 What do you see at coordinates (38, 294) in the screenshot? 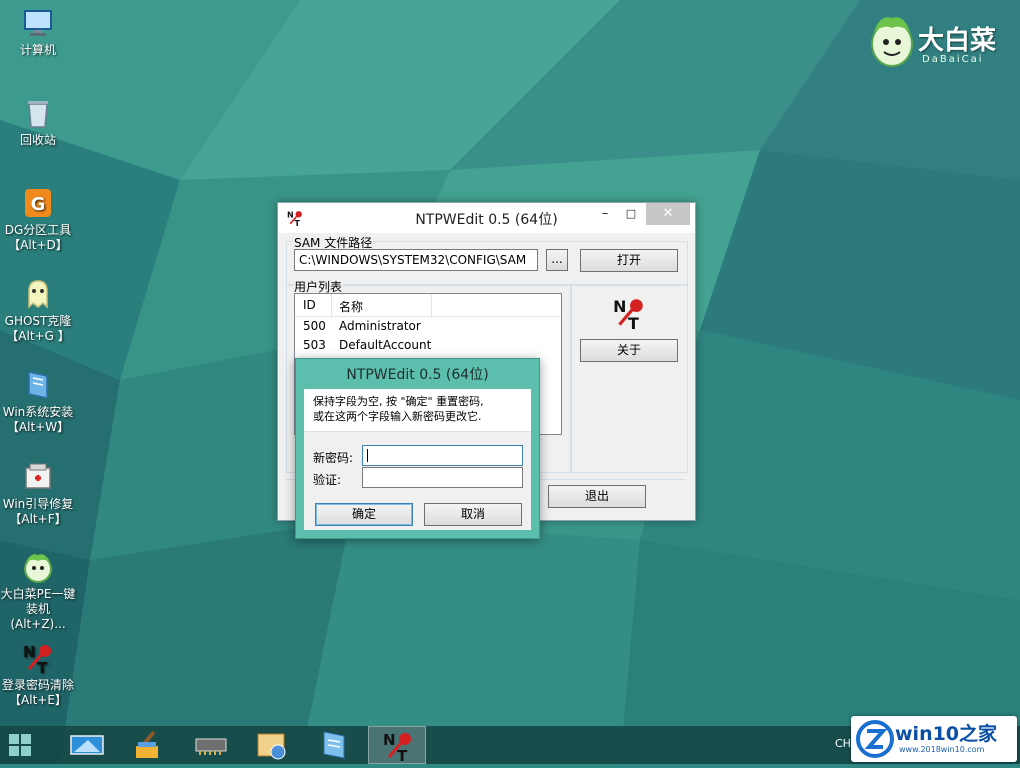
I see `ghost-icon` at bounding box center [38, 294].